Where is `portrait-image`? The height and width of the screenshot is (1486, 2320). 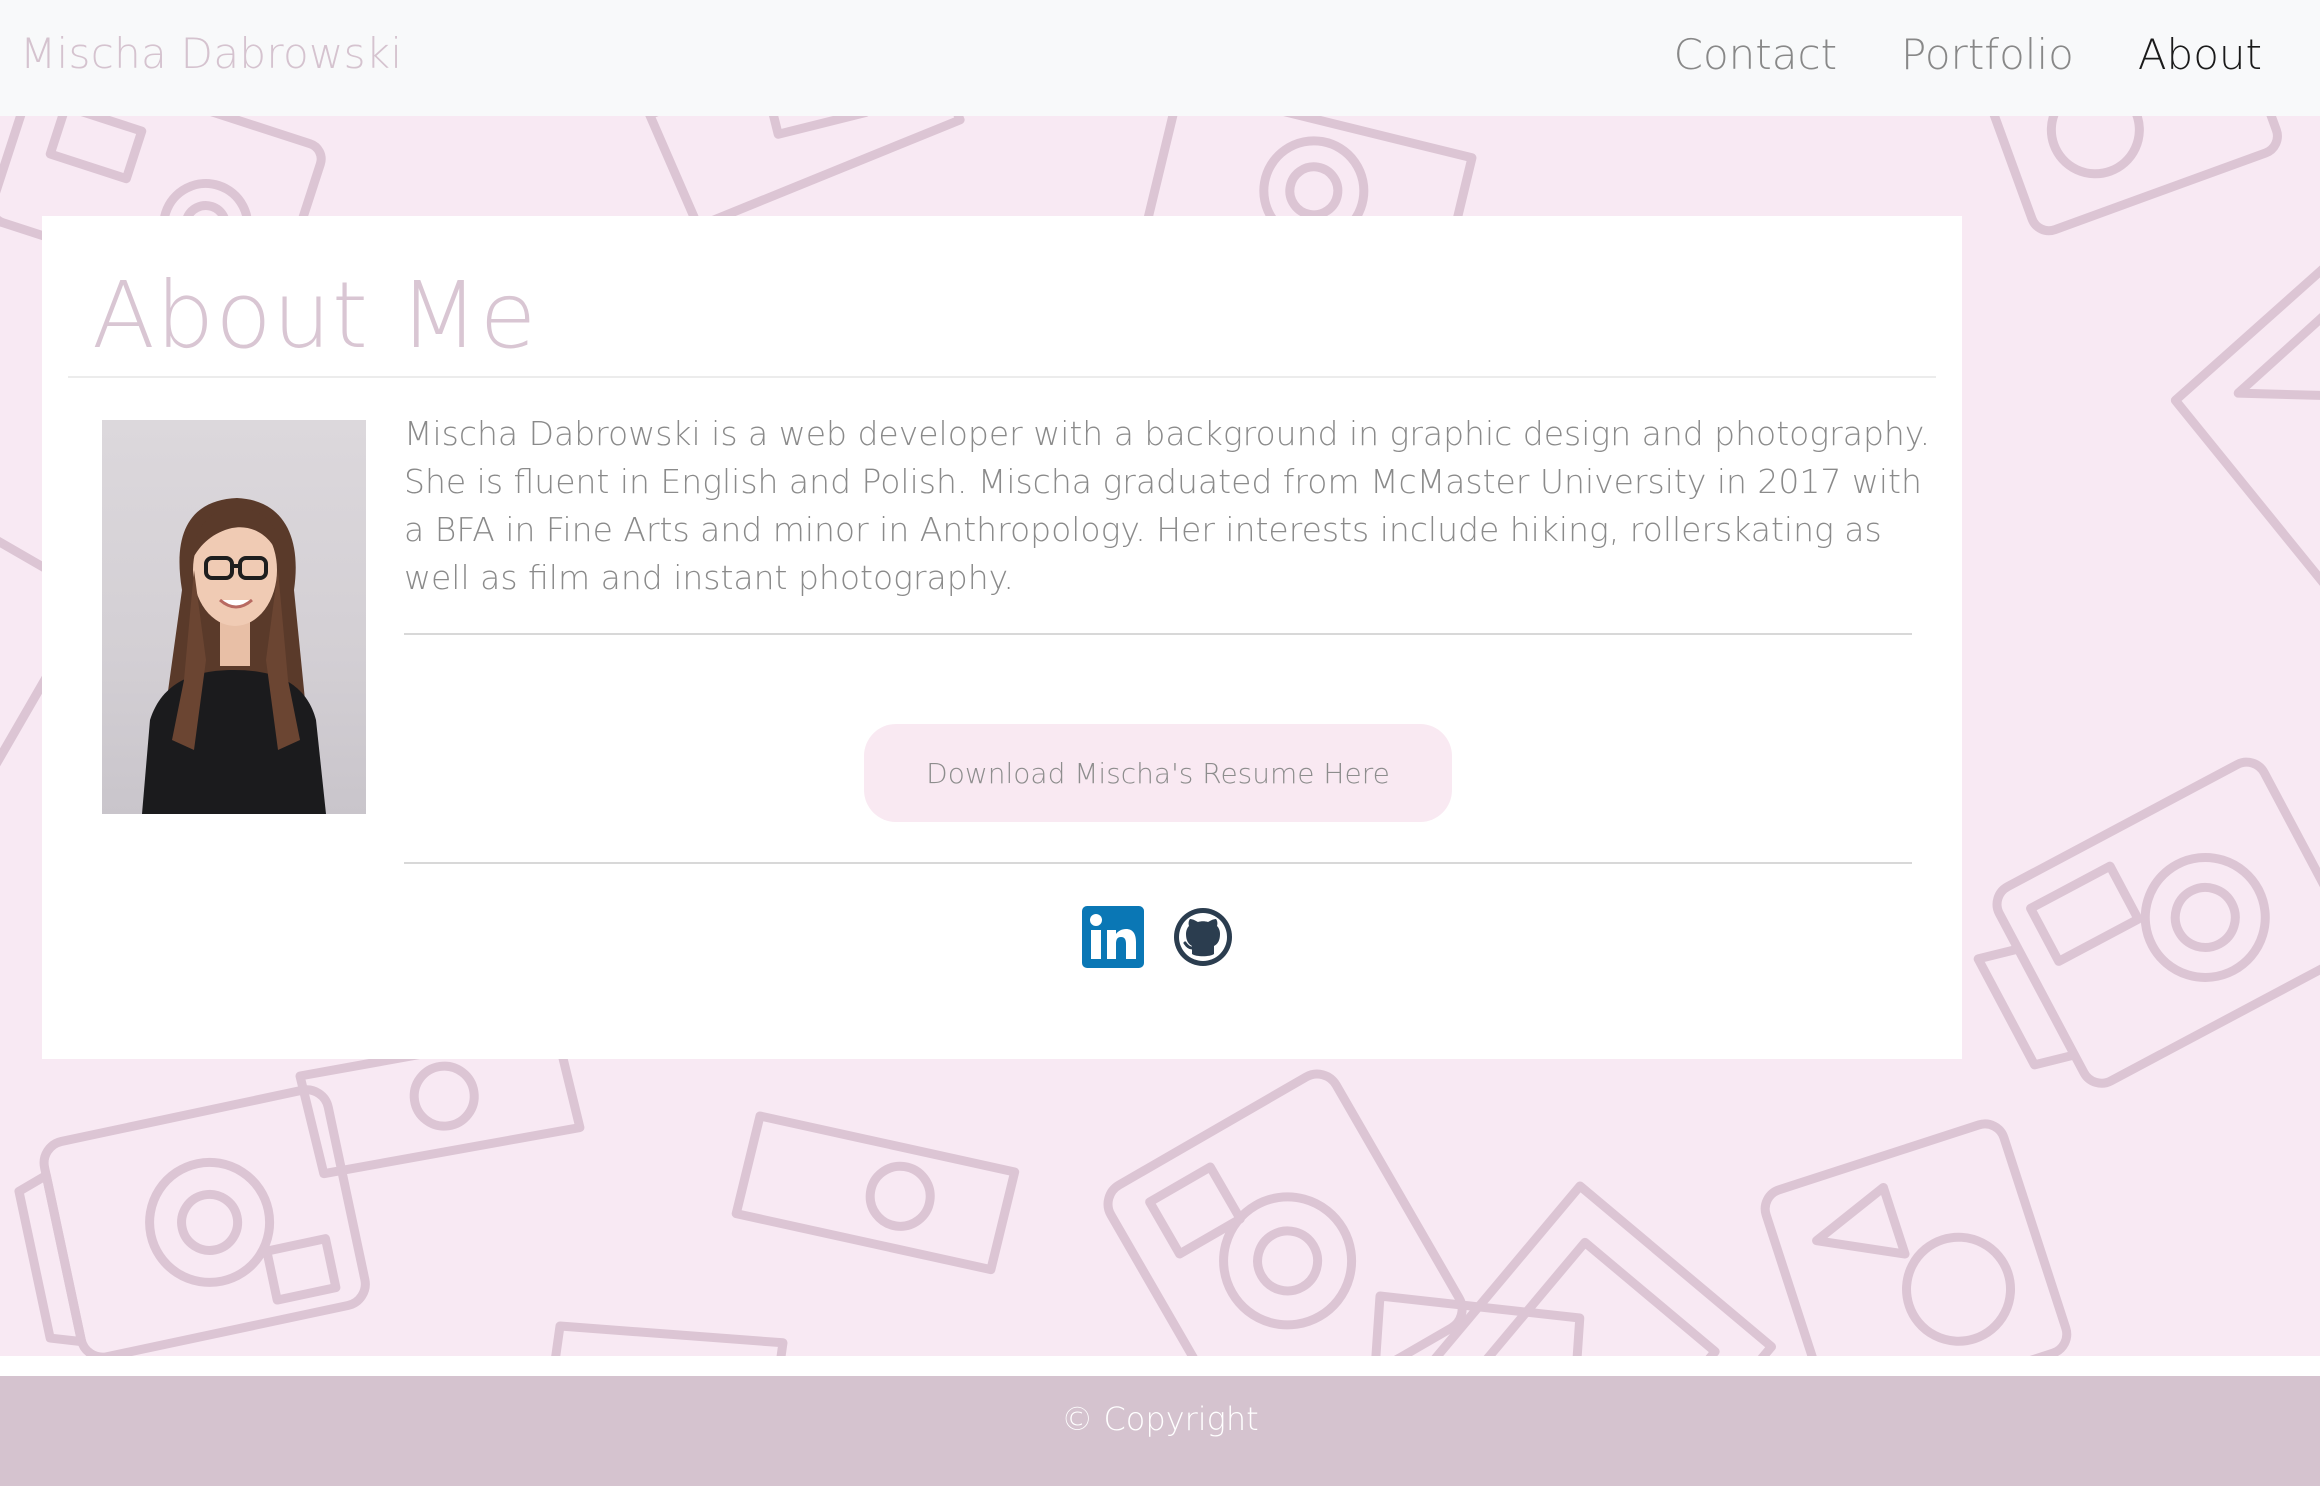
portrait-image is located at coordinates (234, 656).